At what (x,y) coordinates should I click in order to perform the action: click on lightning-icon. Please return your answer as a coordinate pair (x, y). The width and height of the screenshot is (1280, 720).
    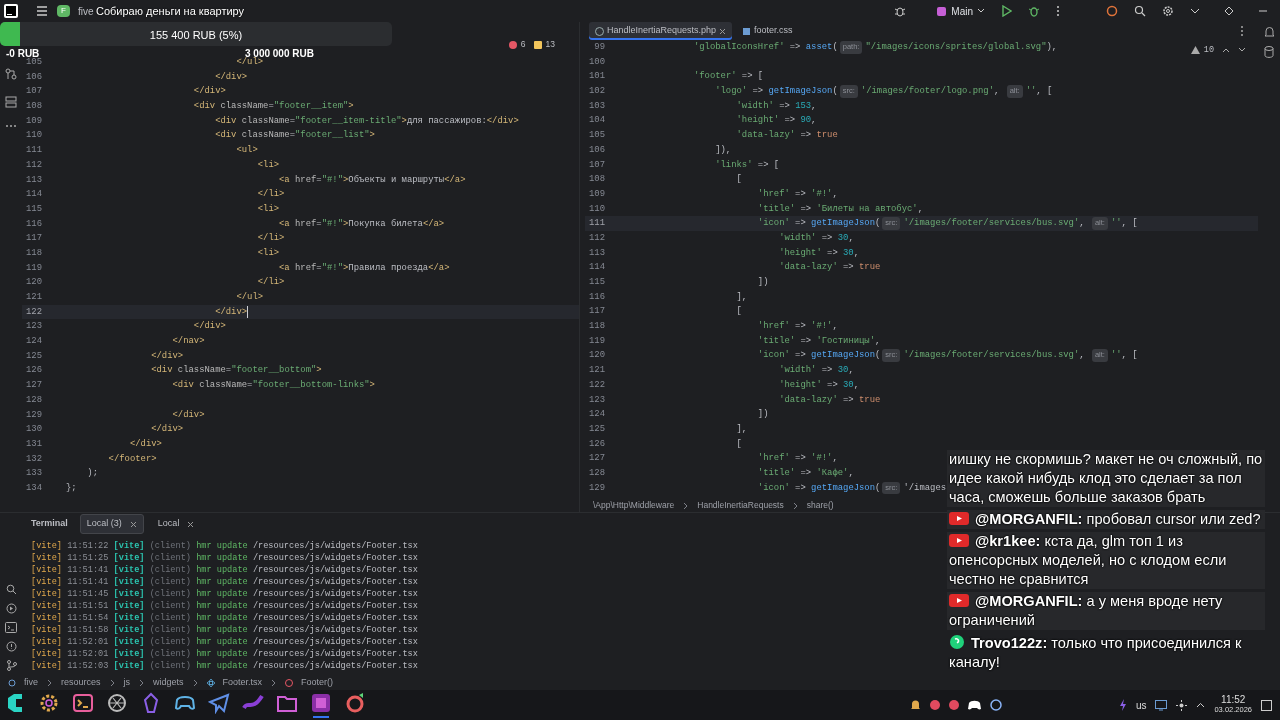
    Looking at the image, I should click on (1122, 705).